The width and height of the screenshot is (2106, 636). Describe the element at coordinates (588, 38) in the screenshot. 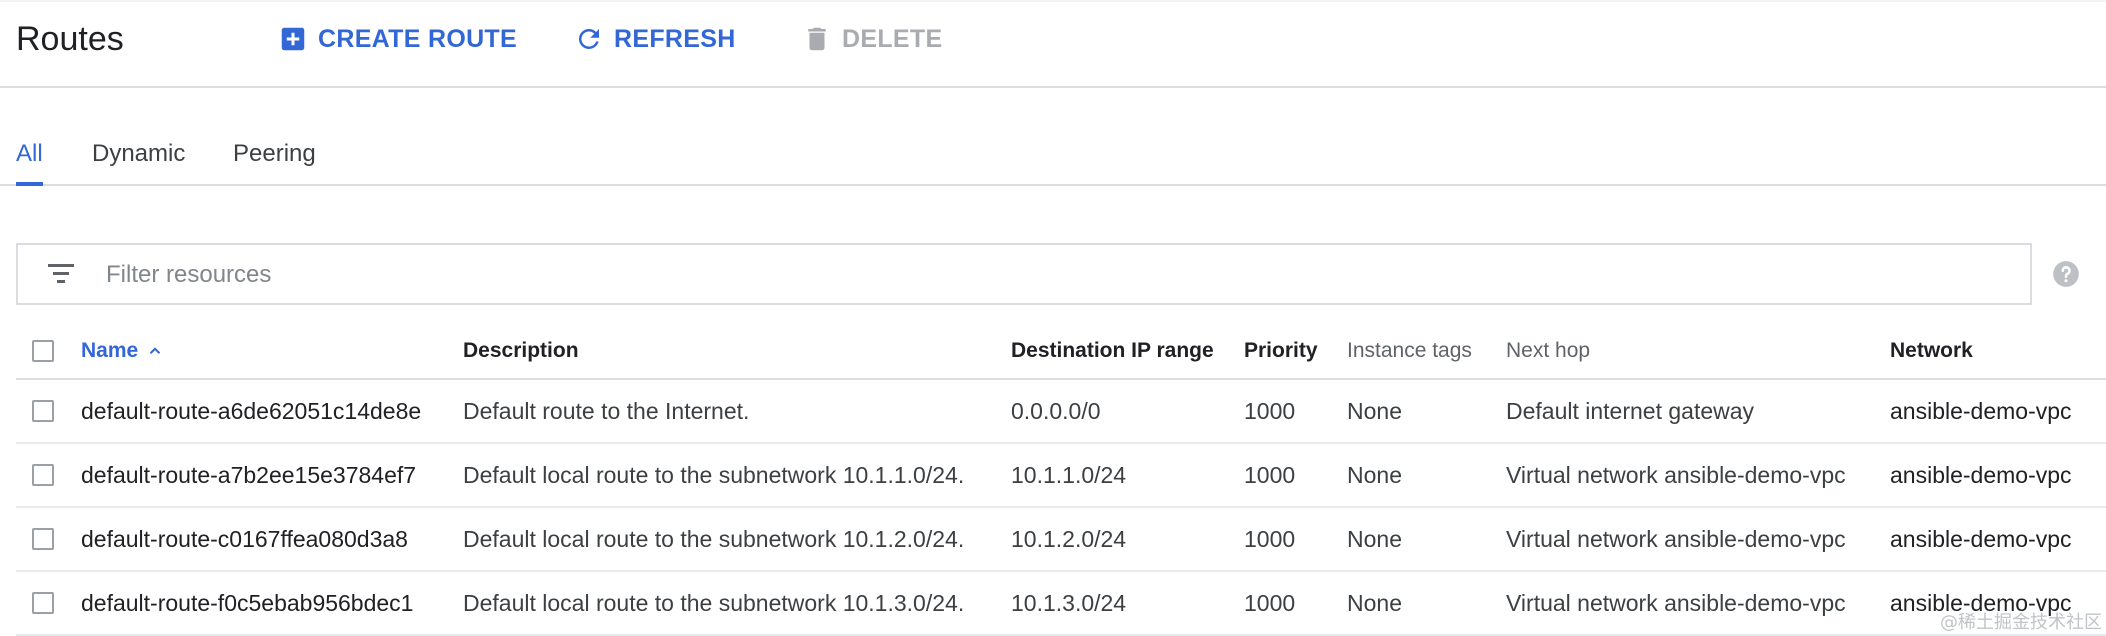

I see `refresh-icon` at that location.